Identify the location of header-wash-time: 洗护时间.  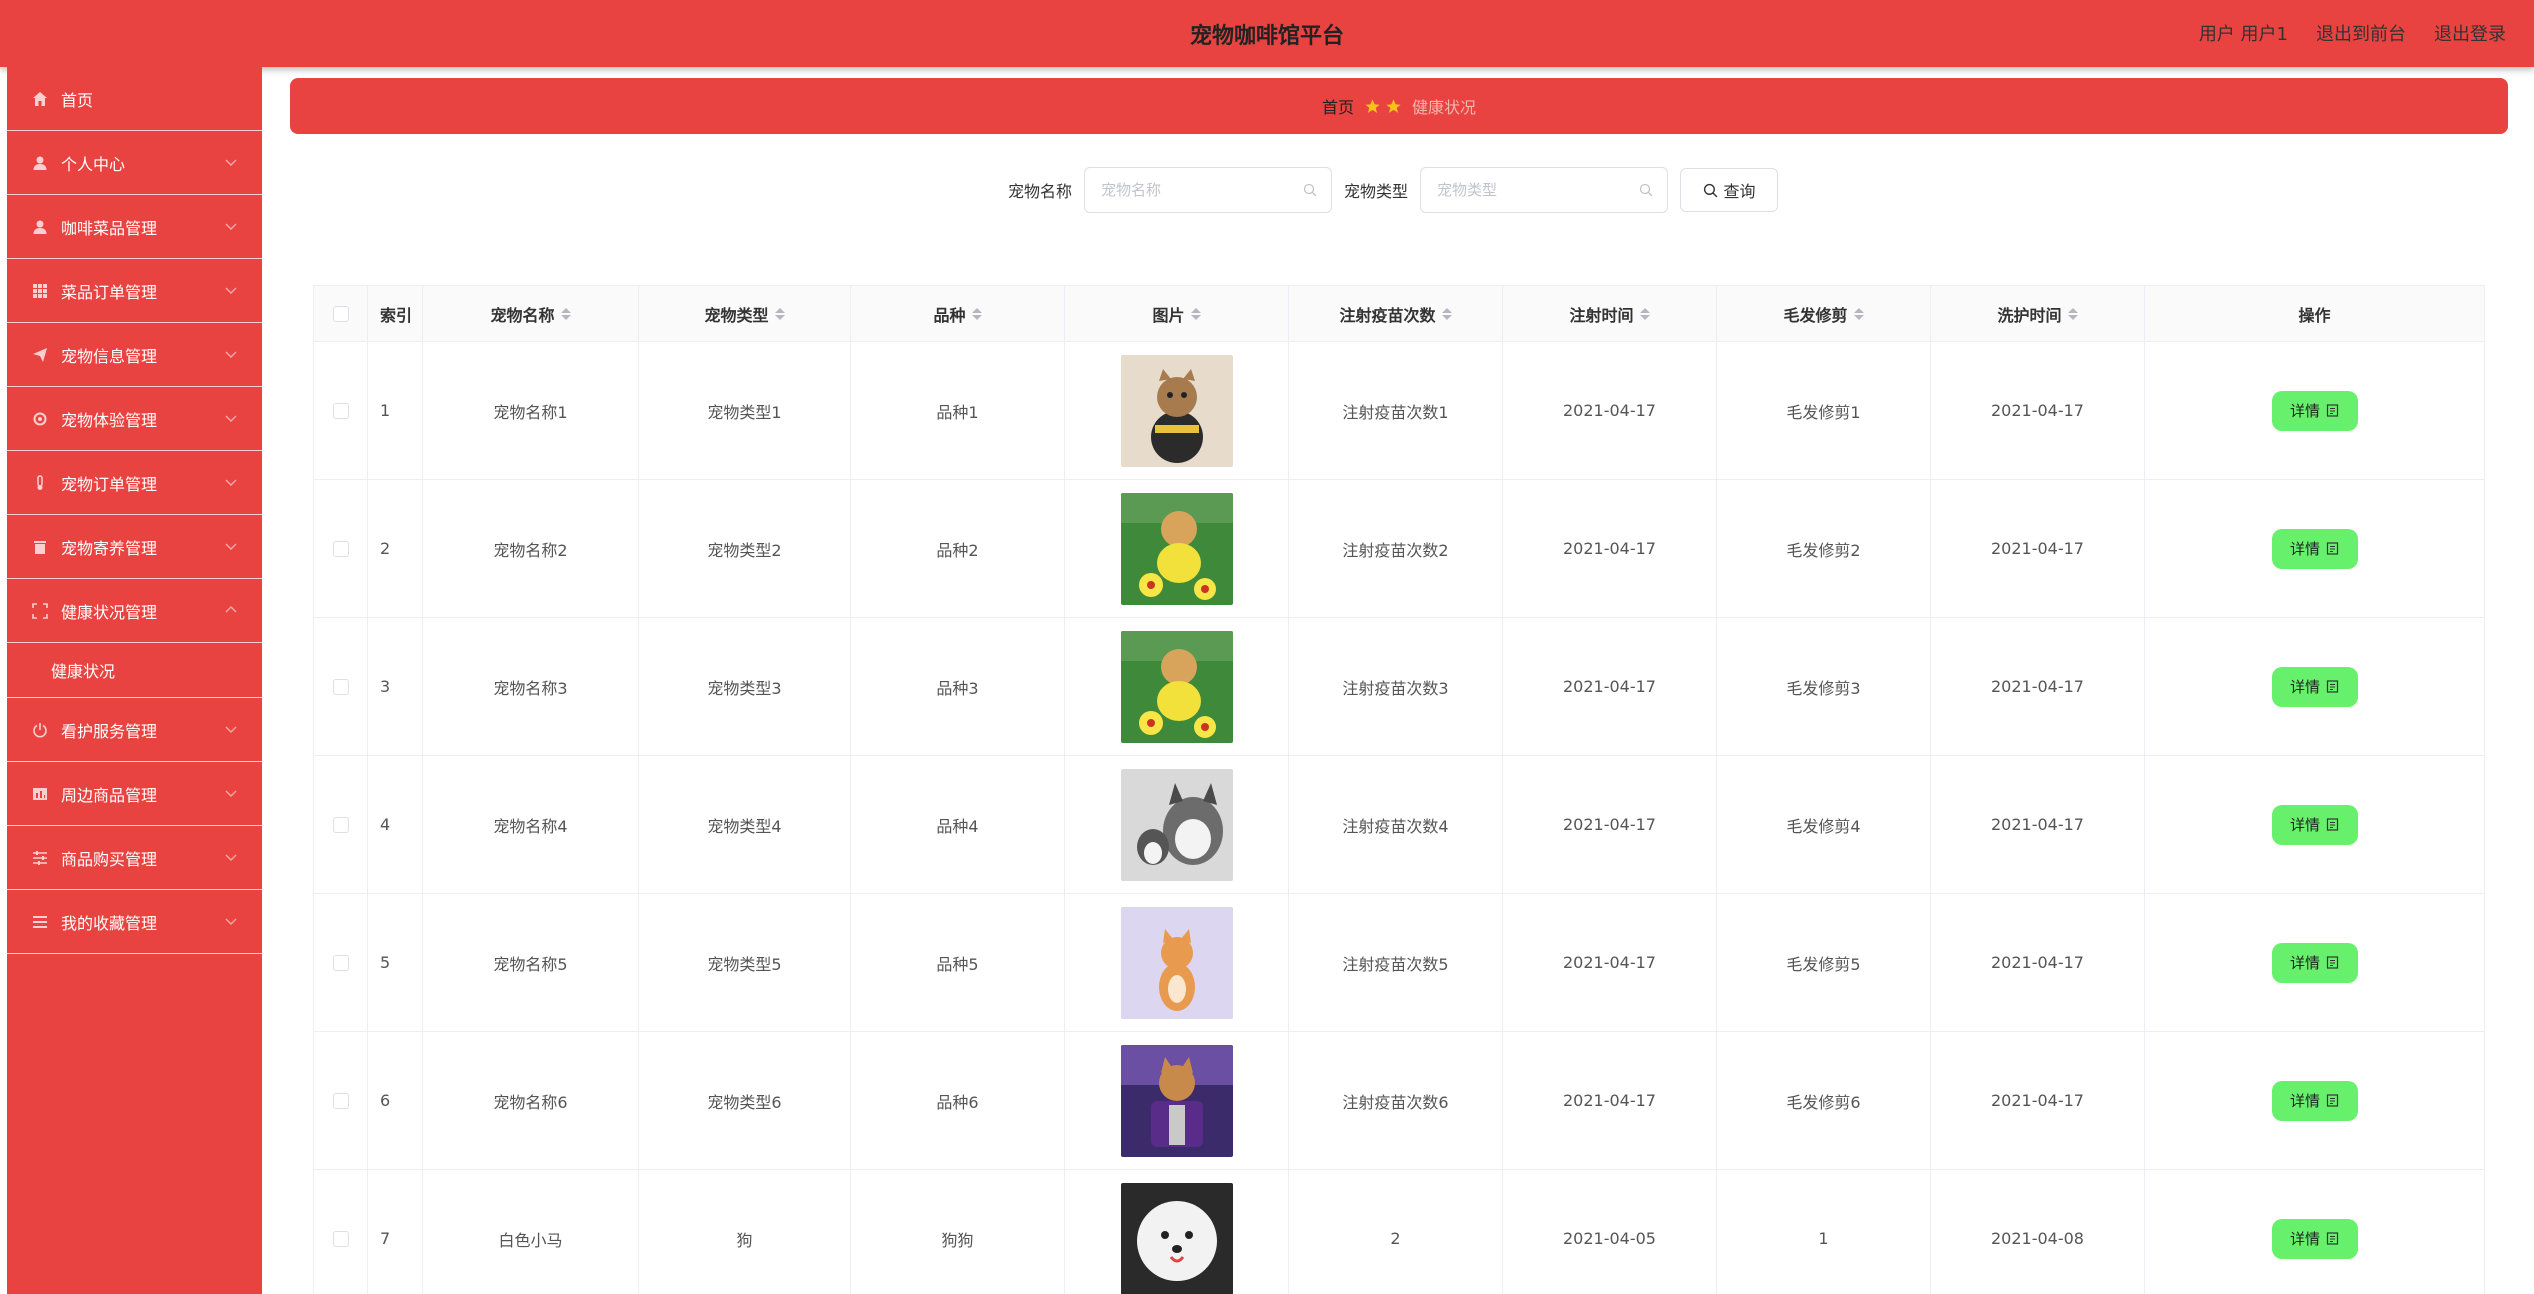
(2038, 313).